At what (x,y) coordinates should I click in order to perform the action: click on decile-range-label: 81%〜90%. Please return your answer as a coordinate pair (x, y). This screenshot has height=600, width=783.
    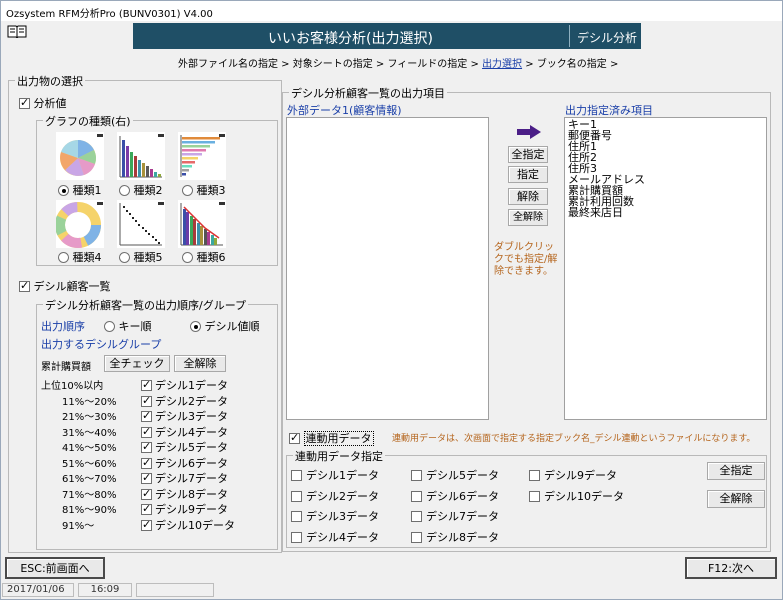
    Looking at the image, I should click on (89, 510).